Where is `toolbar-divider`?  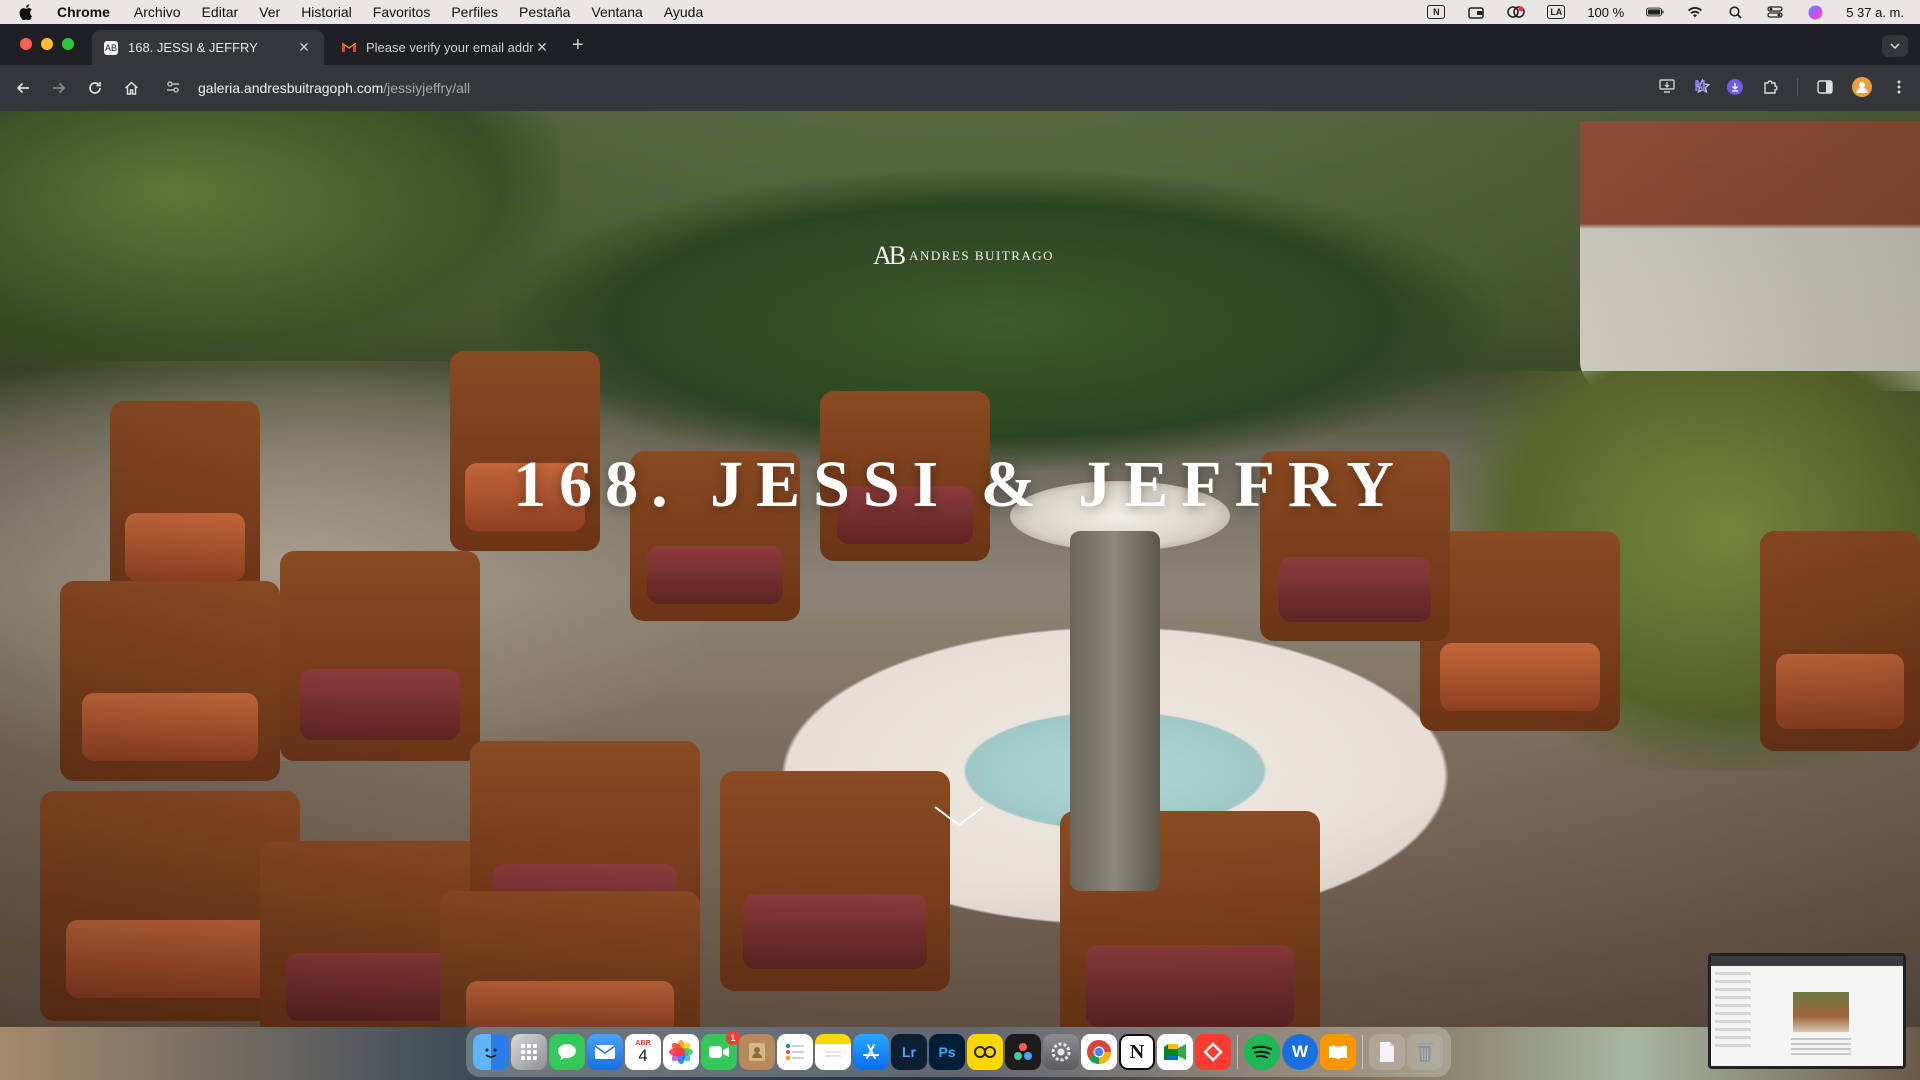
toolbar-divider is located at coordinates (1797, 87).